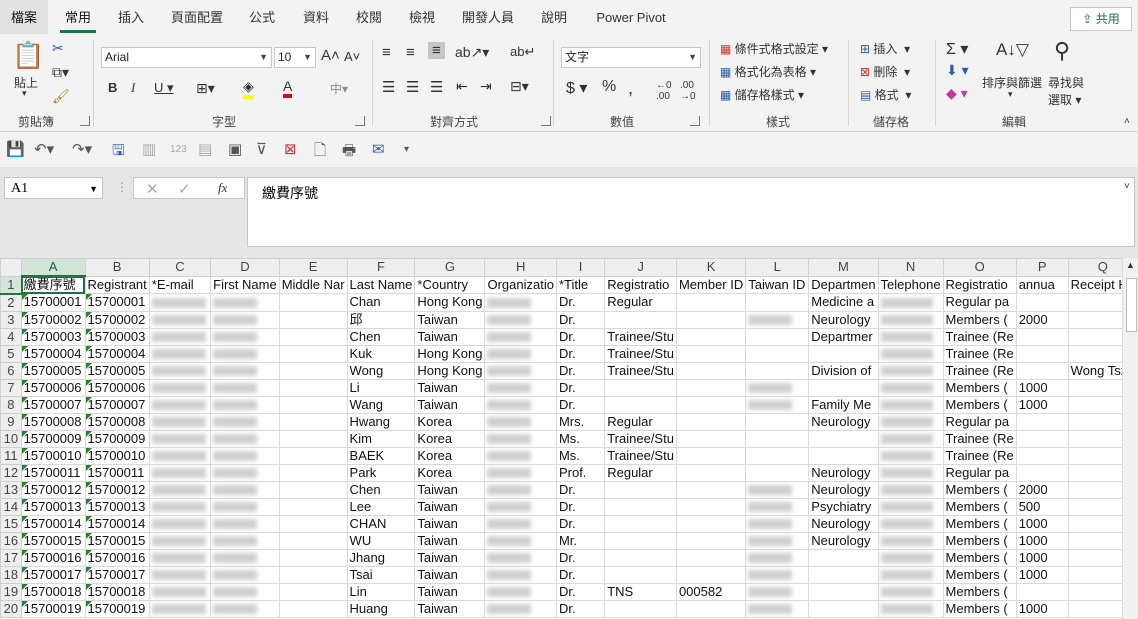  What do you see at coordinates (53, 608) in the screenshot?
I see `cell-A20: 15700019` at bounding box center [53, 608].